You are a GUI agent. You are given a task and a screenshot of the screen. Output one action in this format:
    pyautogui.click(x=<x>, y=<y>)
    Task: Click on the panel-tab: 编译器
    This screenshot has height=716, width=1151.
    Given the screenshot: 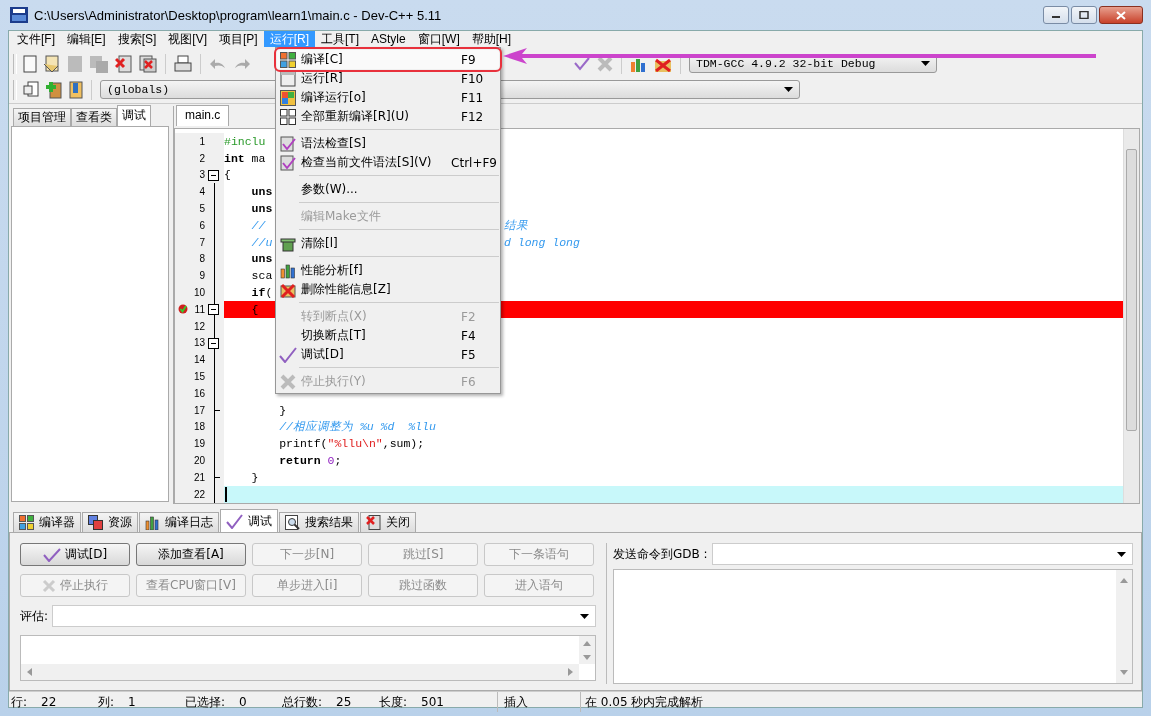 What is the action you would take?
    pyautogui.click(x=47, y=522)
    